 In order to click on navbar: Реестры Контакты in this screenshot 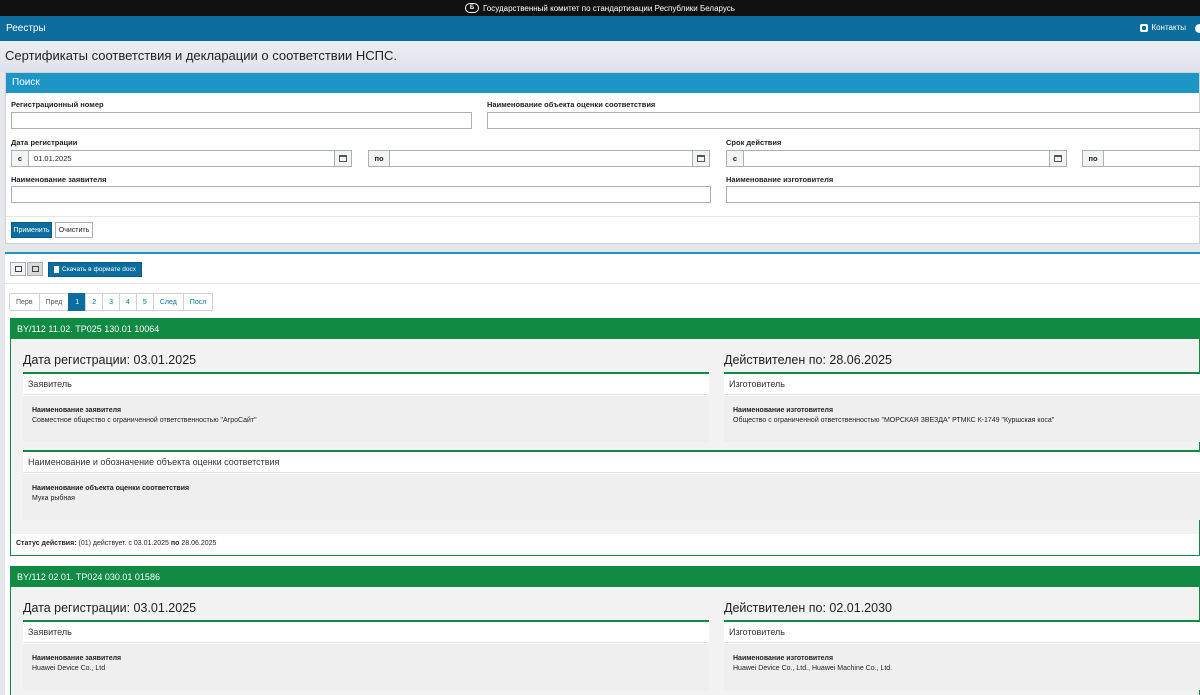, I will do `click(600, 28)`.